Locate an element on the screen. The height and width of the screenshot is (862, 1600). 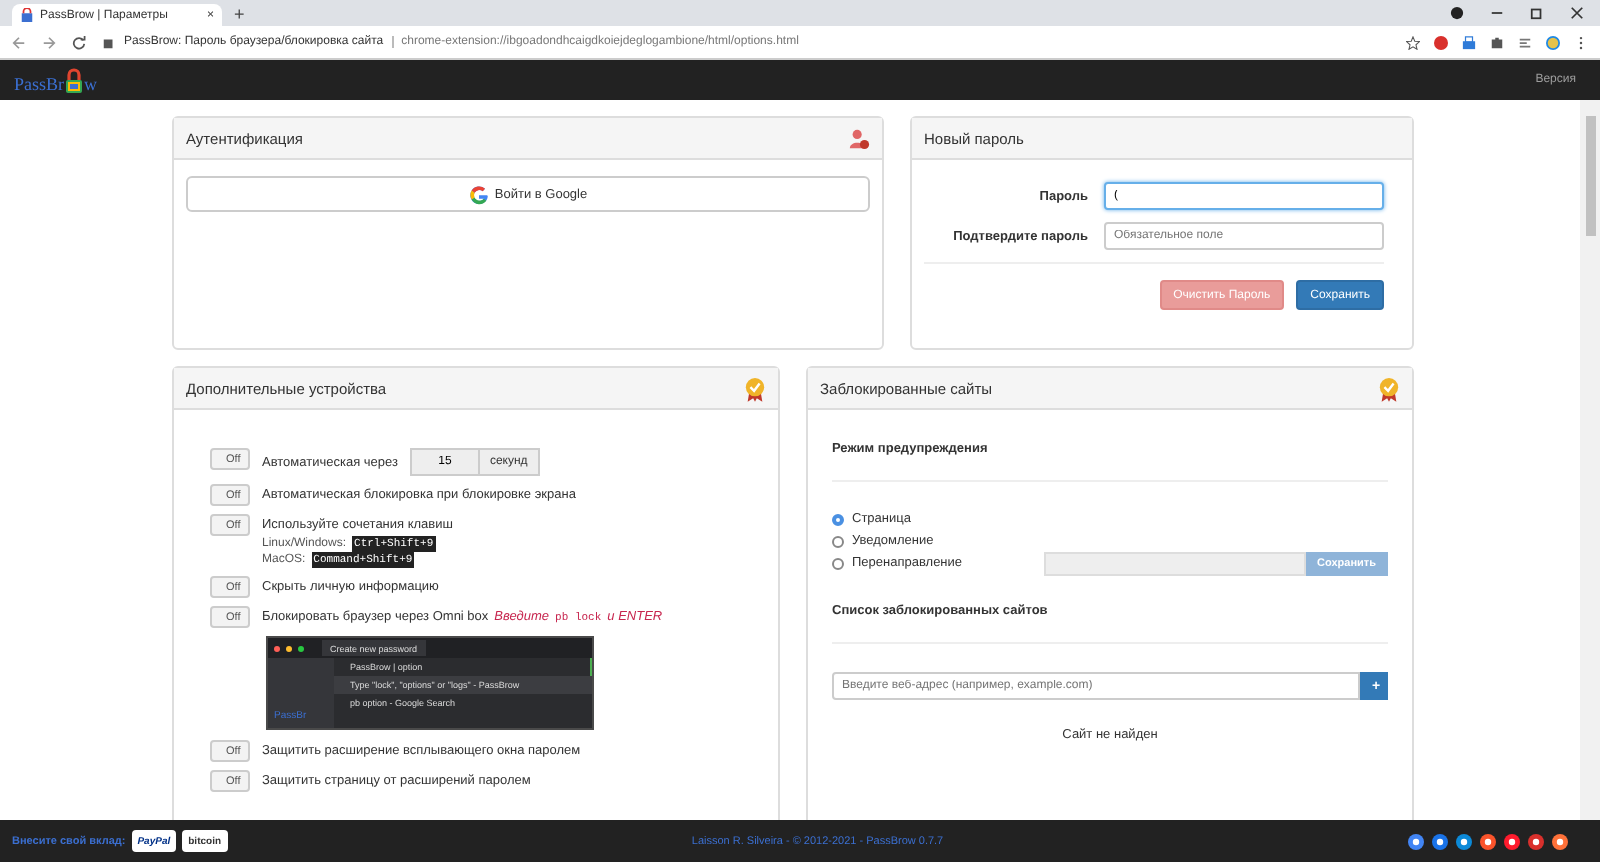
logo-text: w is located at coordinates (91, 83).